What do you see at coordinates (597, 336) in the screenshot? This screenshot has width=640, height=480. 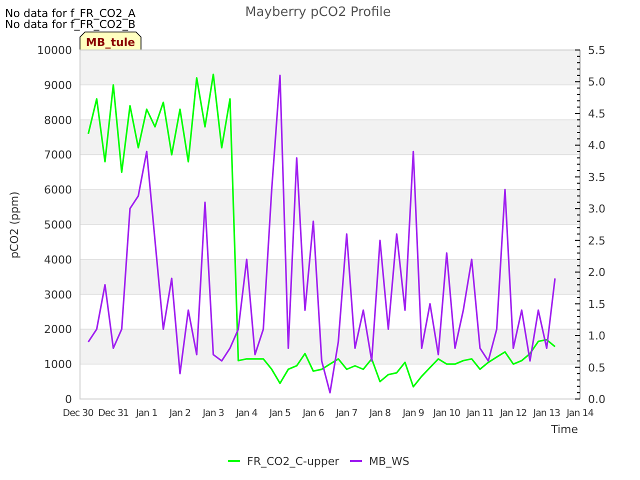 I see `y2-tick-label: 1.0` at bounding box center [597, 336].